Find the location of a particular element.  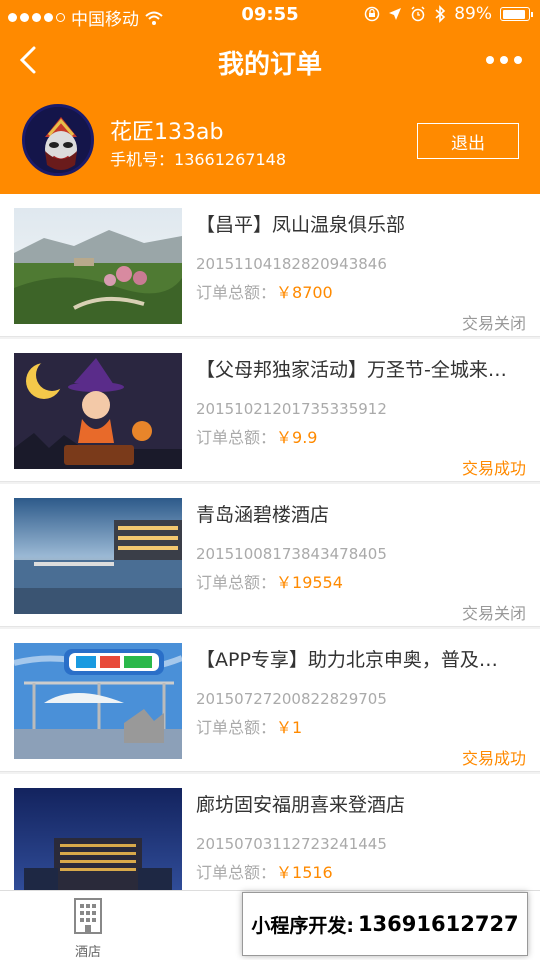

tab-hotel: 酒店 is located at coordinates (88, 928).